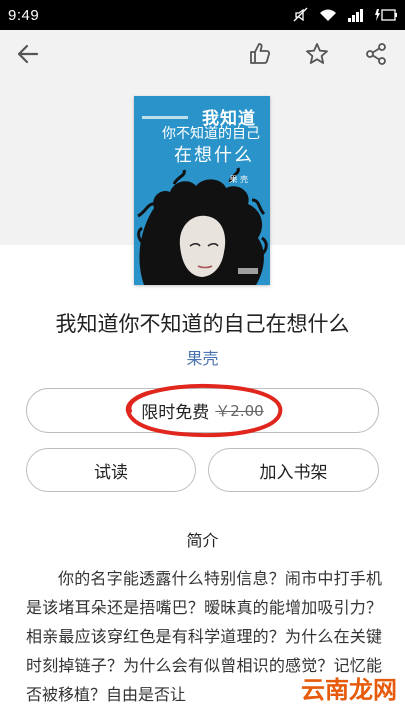 This screenshot has width=405, height=710. I want to click on back-arrow-icon, so click(28, 56).